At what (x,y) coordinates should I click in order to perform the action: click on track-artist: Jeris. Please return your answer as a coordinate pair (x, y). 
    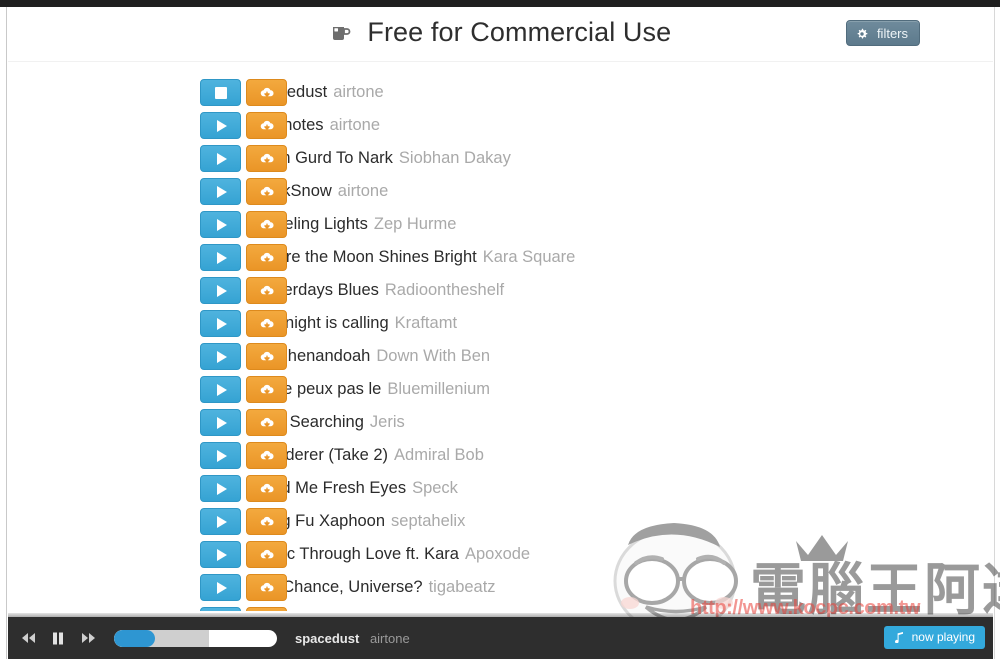
    Looking at the image, I should click on (387, 422).